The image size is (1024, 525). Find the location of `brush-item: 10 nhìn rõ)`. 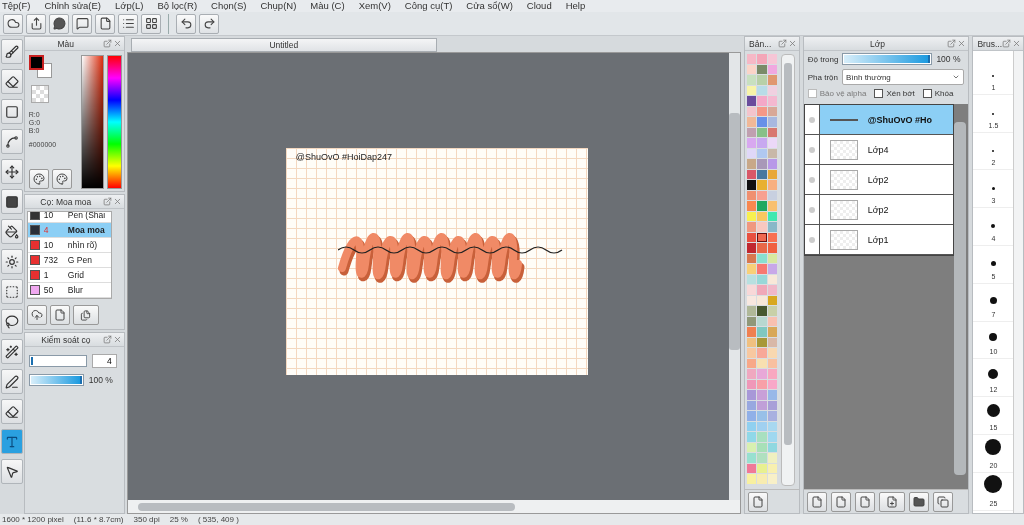

brush-item: 10 nhìn rõ) is located at coordinates (69, 245).